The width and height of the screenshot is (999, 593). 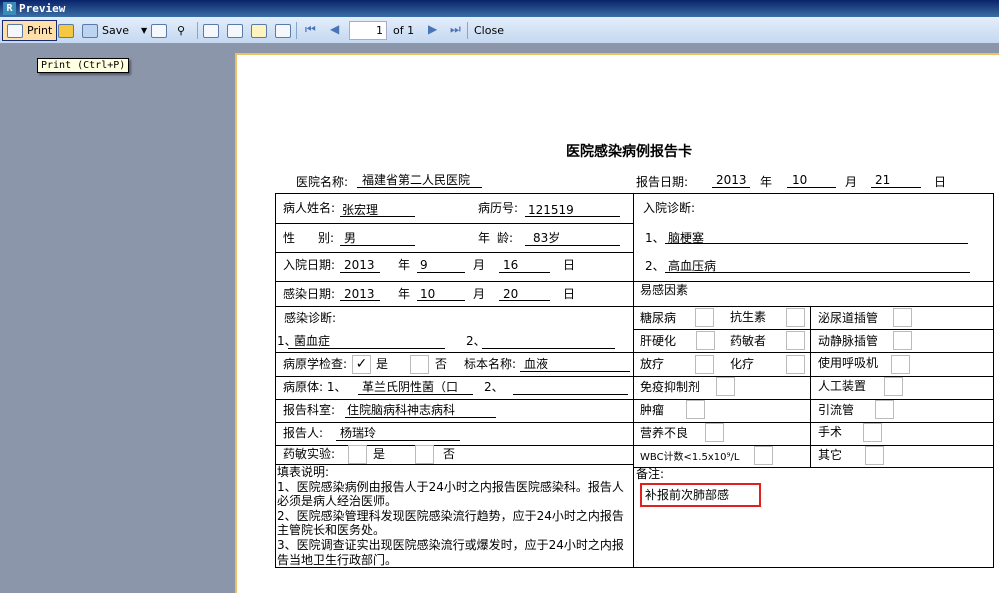 I want to click on printer-icon, so click(x=15, y=30).